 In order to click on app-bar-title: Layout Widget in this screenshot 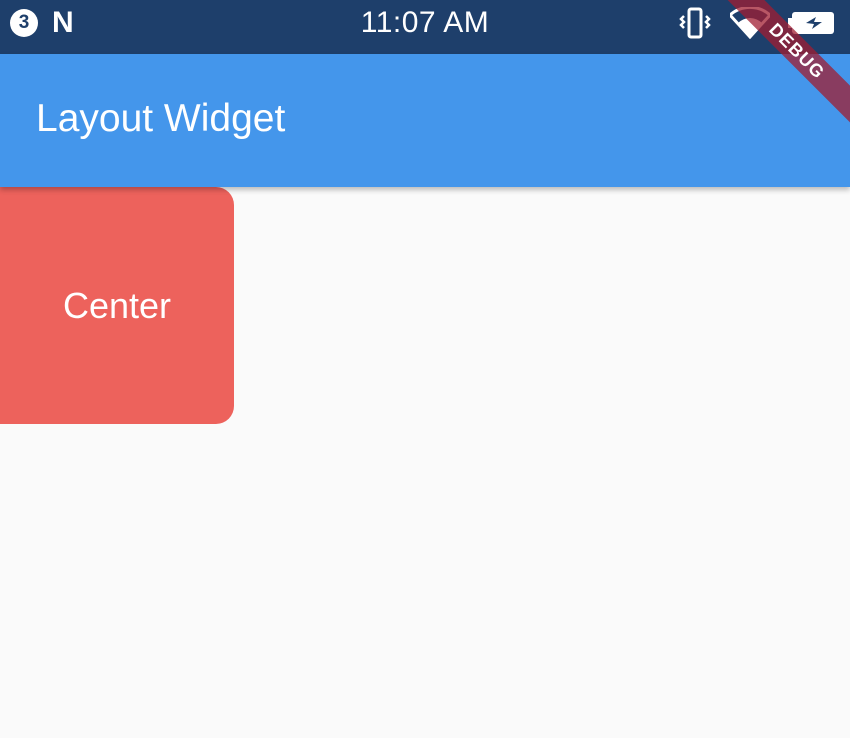, I will do `click(161, 118)`.